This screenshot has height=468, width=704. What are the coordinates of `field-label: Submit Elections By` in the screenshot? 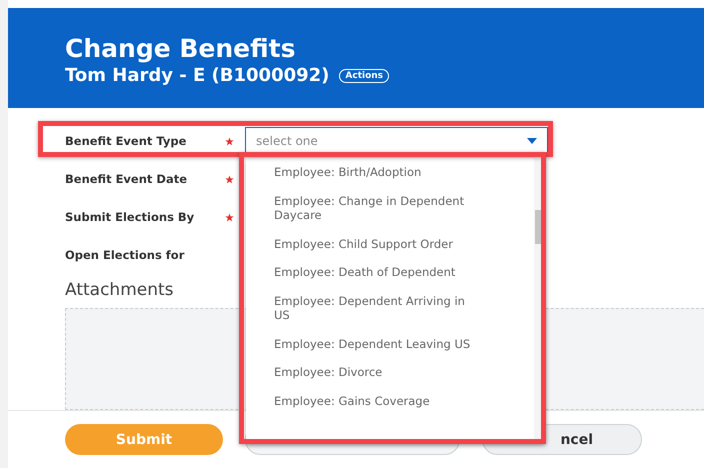 It's located at (130, 217).